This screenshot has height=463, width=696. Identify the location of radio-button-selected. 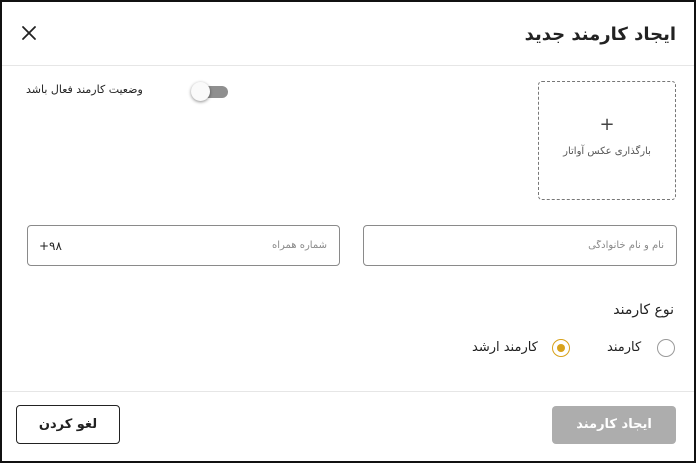
(561, 348).